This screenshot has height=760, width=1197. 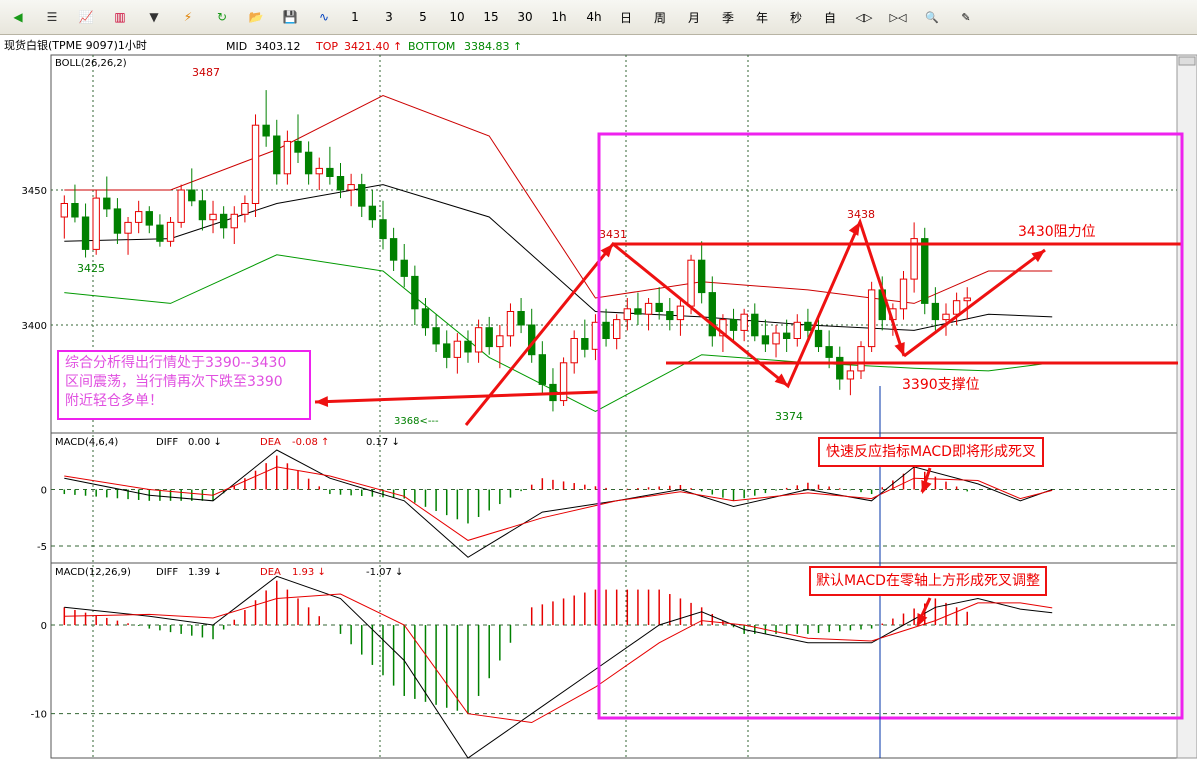 I want to click on macd-tick-label: -5, so click(x=42, y=547).